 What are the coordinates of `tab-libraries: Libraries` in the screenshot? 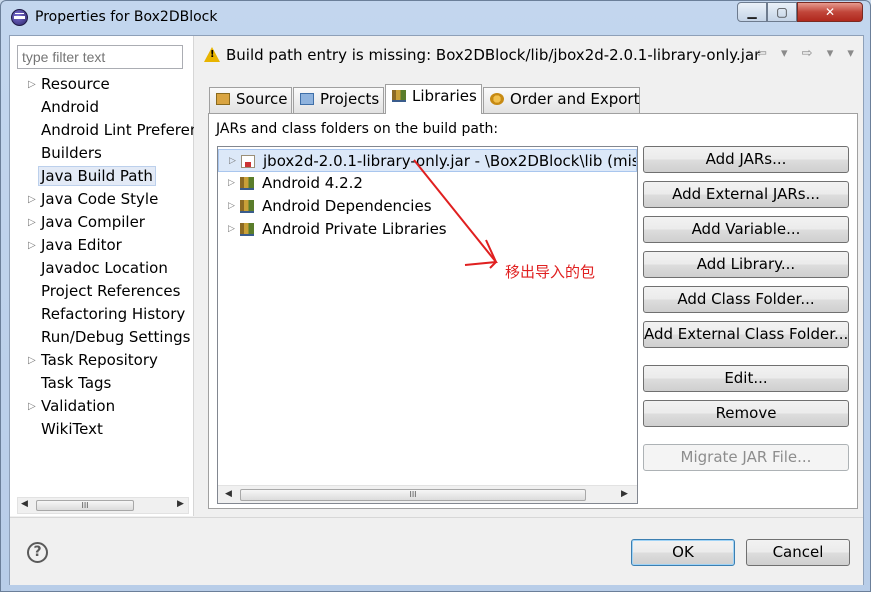 It's located at (433, 99).